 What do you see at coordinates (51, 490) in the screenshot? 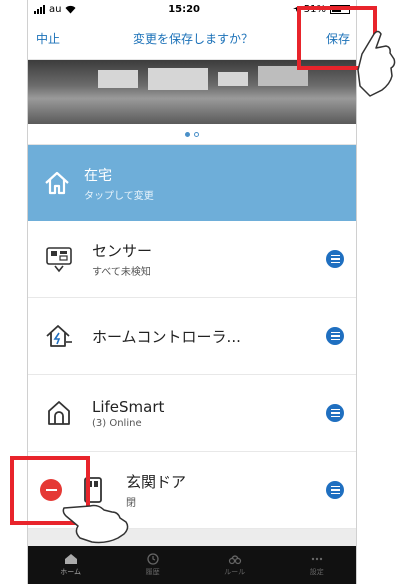
I see `delete-icon` at bounding box center [51, 490].